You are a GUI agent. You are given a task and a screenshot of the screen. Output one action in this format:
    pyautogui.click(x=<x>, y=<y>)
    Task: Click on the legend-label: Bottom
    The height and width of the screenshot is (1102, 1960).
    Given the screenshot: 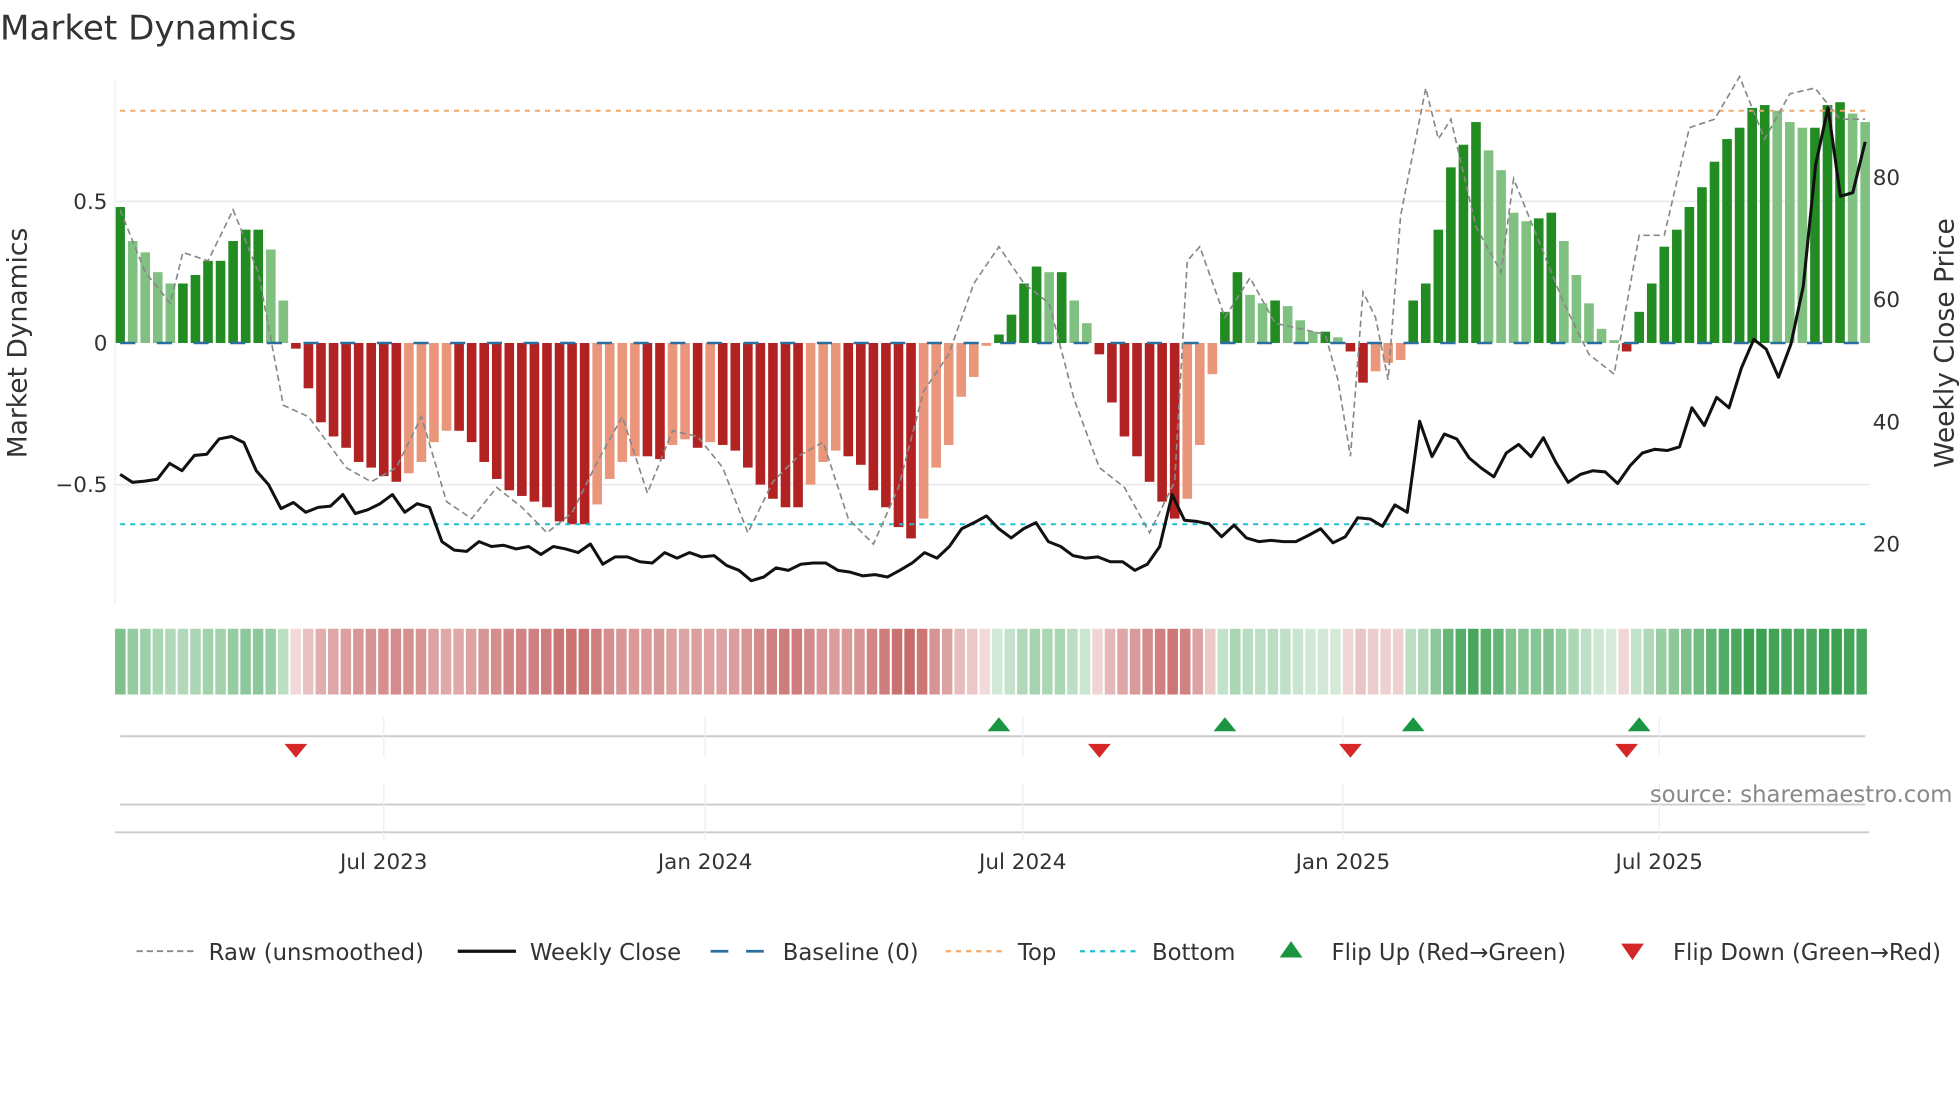 What is the action you would take?
    pyautogui.click(x=1193, y=953)
    